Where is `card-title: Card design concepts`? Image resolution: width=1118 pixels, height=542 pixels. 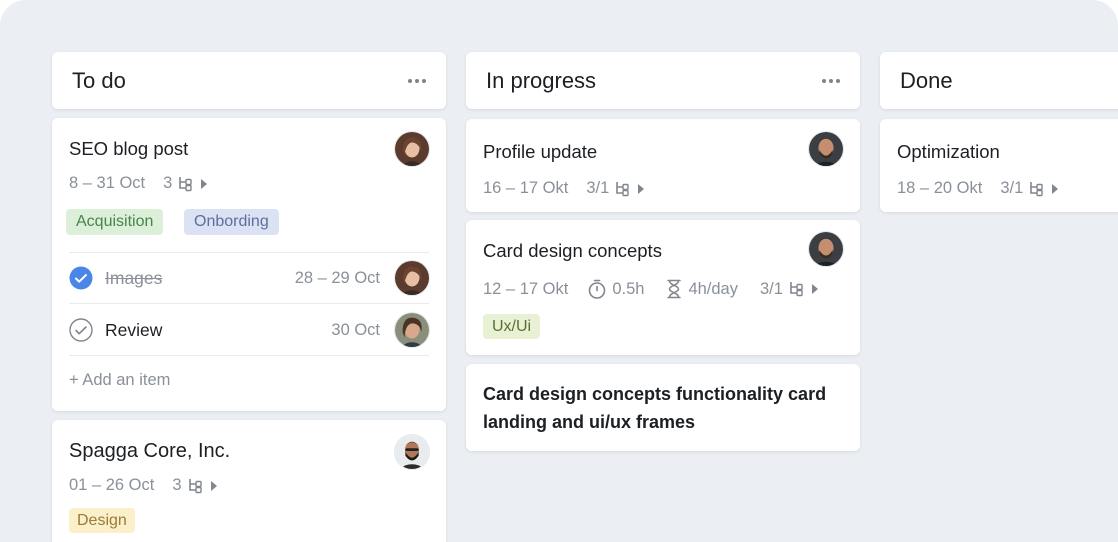
card-title: Card design concepts is located at coordinates (572, 250).